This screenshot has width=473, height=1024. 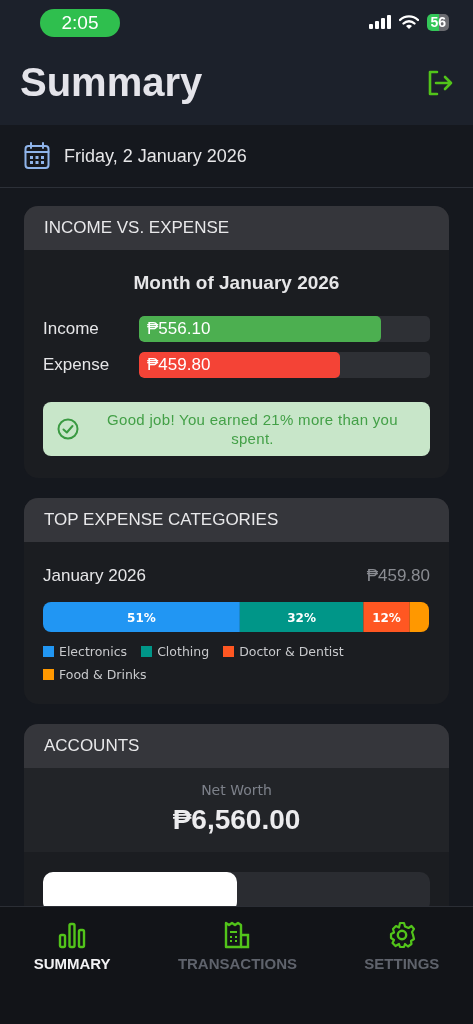 I want to click on tab-button: SUMMARY, so click(x=72, y=946).